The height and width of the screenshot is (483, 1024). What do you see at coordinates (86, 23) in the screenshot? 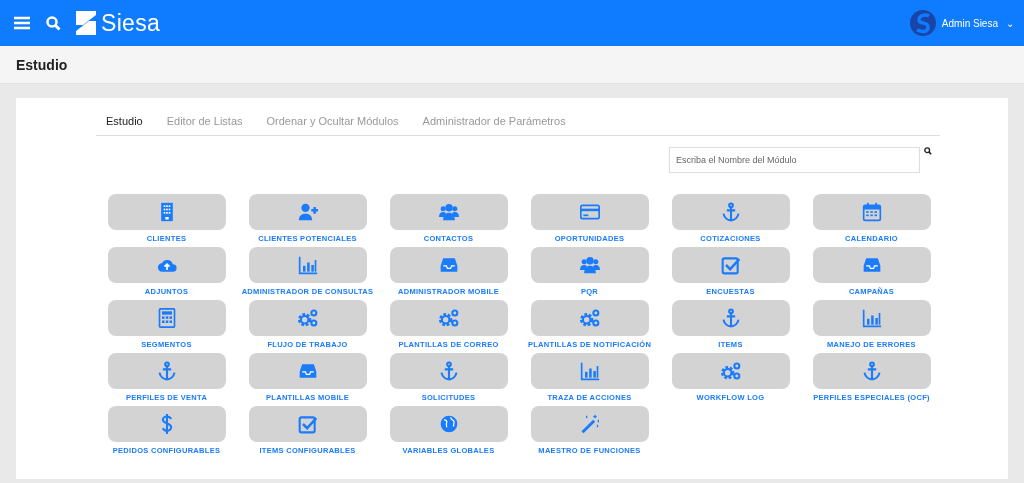
I see `logo-icon` at bounding box center [86, 23].